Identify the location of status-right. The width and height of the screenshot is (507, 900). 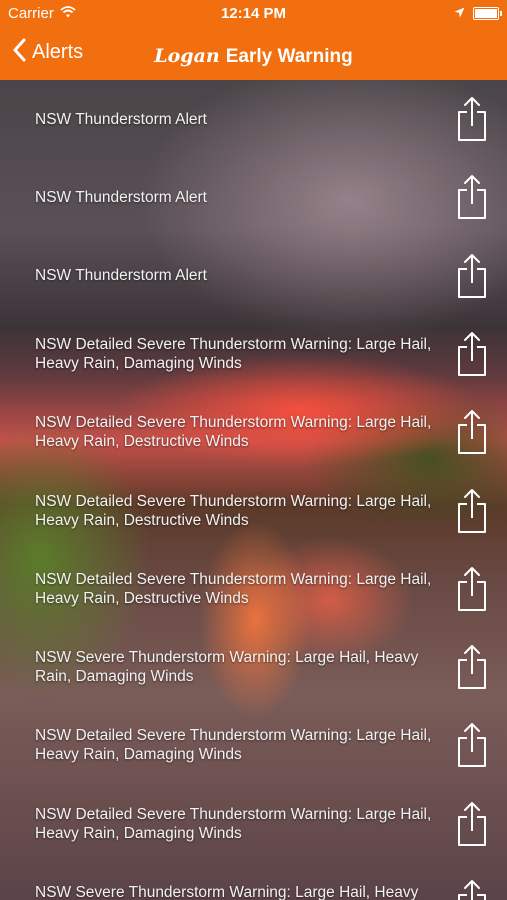
(478, 13).